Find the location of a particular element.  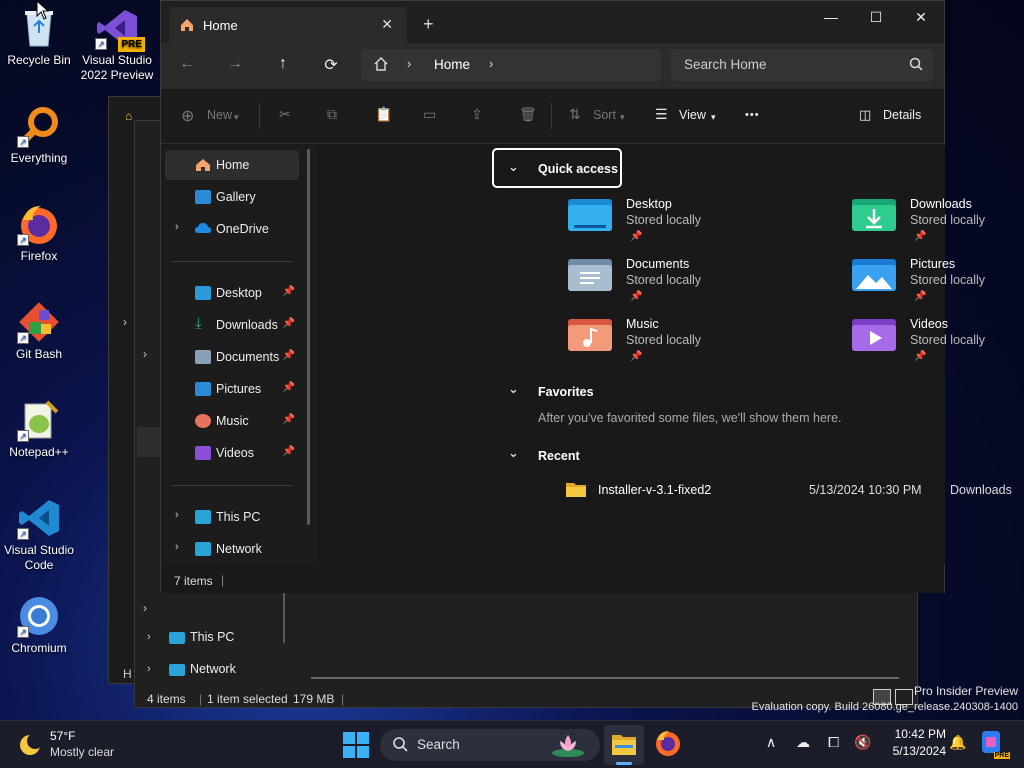

tab-label: Home is located at coordinates (220, 25).